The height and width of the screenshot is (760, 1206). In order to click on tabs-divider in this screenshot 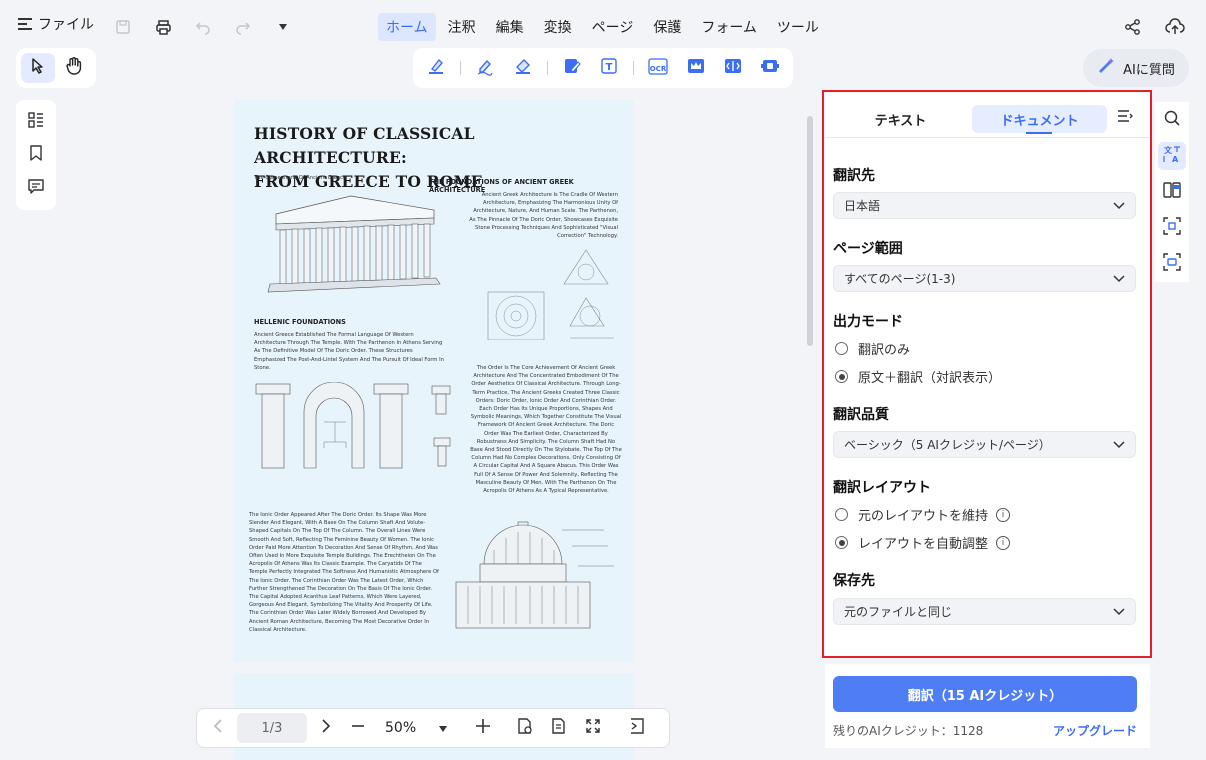, I will do `click(987, 137)`.